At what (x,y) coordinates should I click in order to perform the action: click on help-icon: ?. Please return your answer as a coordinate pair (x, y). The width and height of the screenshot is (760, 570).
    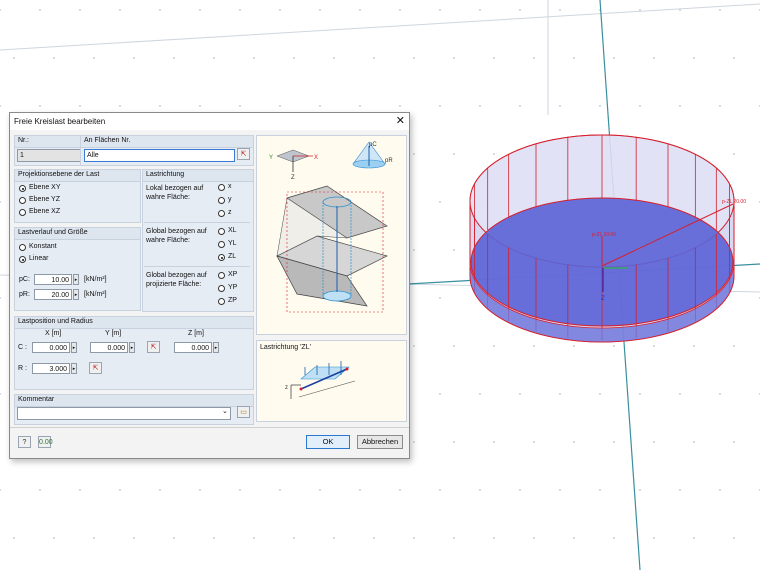
    Looking at the image, I should click on (24, 442).